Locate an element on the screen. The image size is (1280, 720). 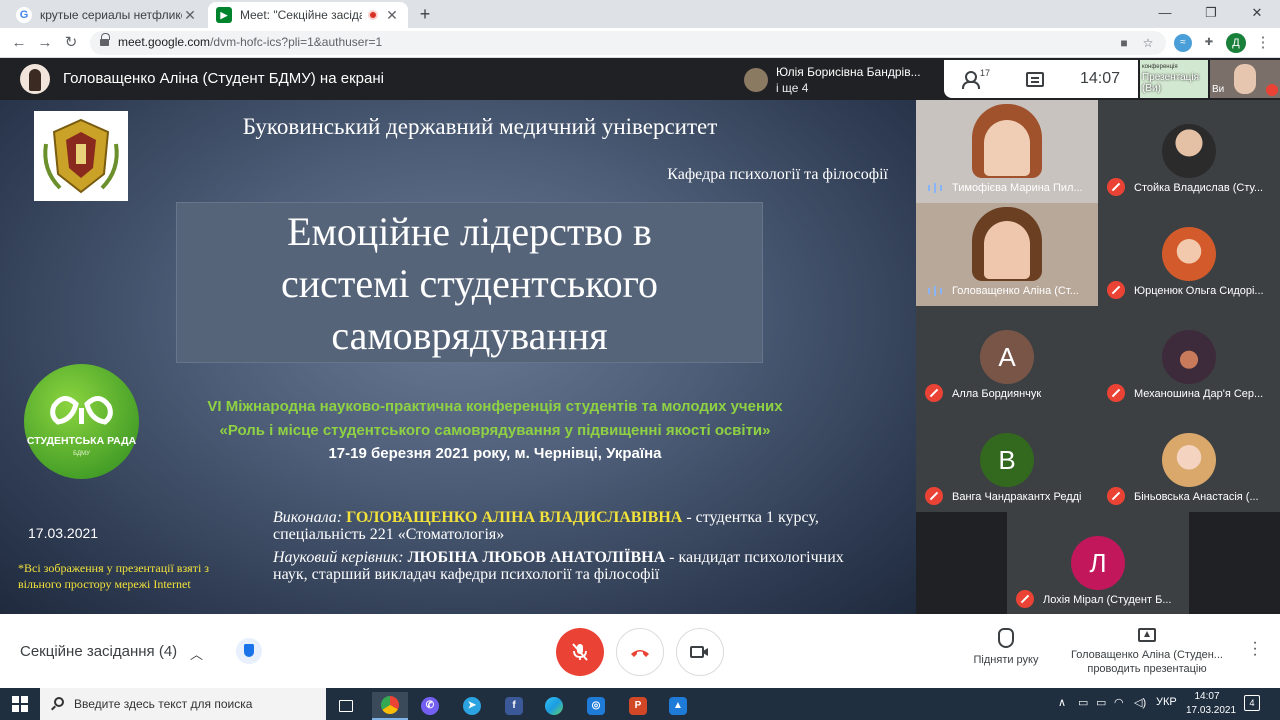
browser-menu-icon: ⋮ is located at coordinates (1263, 43).